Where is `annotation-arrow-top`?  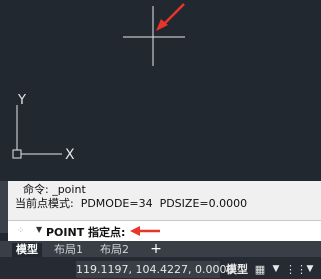 annotation-arrow-top is located at coordinates (170, 17).